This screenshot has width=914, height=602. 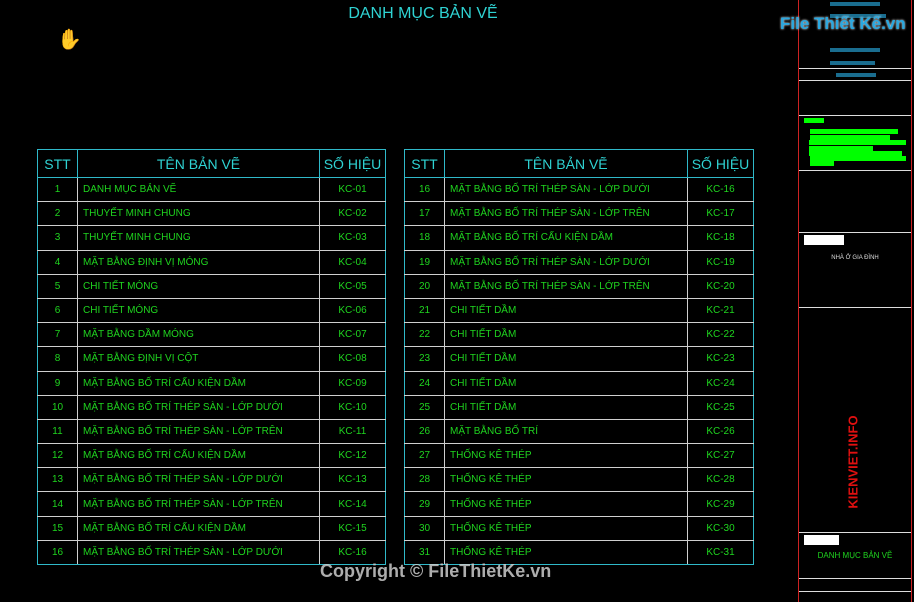 I want to click on cell-stt: 30, so click(x=424, y=528).